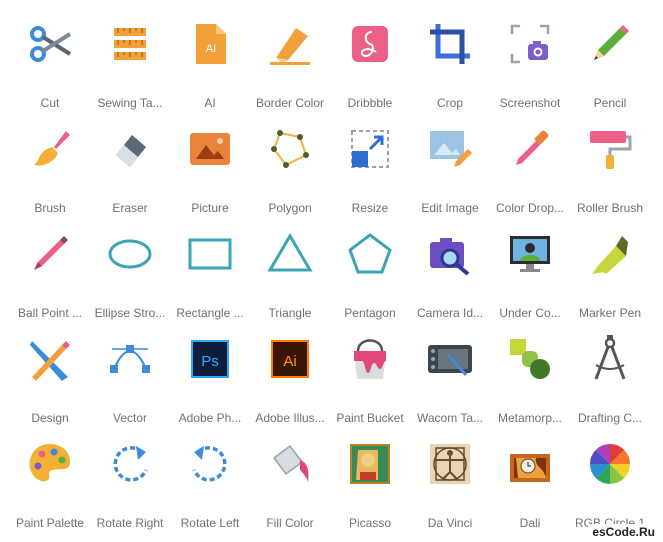 Image resolution: width=663 pixels, height=542 pixels. I want to click on icon-tile-da-vinci: Da Vinci, so click(450, 484).